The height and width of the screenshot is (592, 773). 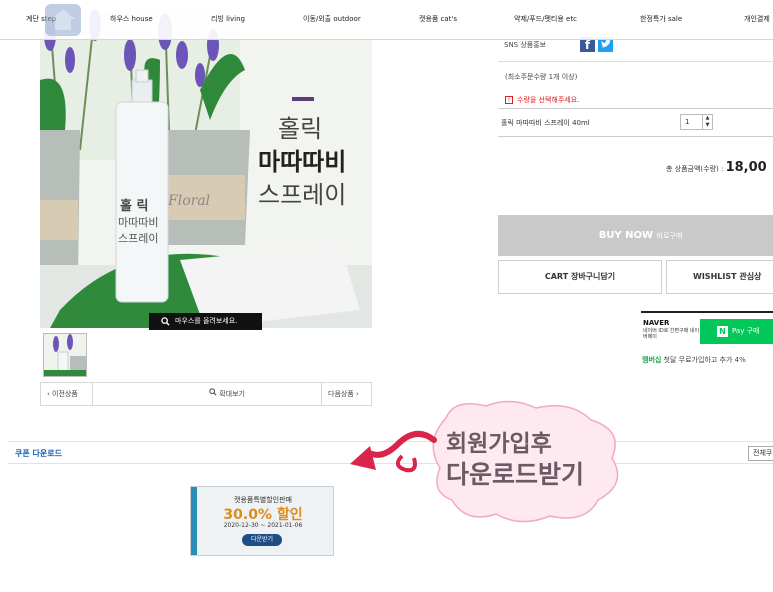 I want to click on naver-pay-box: NAVER 네이버 ID로 간편구매 네이버페이 N Pay 구매, so click(x=707, y=328).